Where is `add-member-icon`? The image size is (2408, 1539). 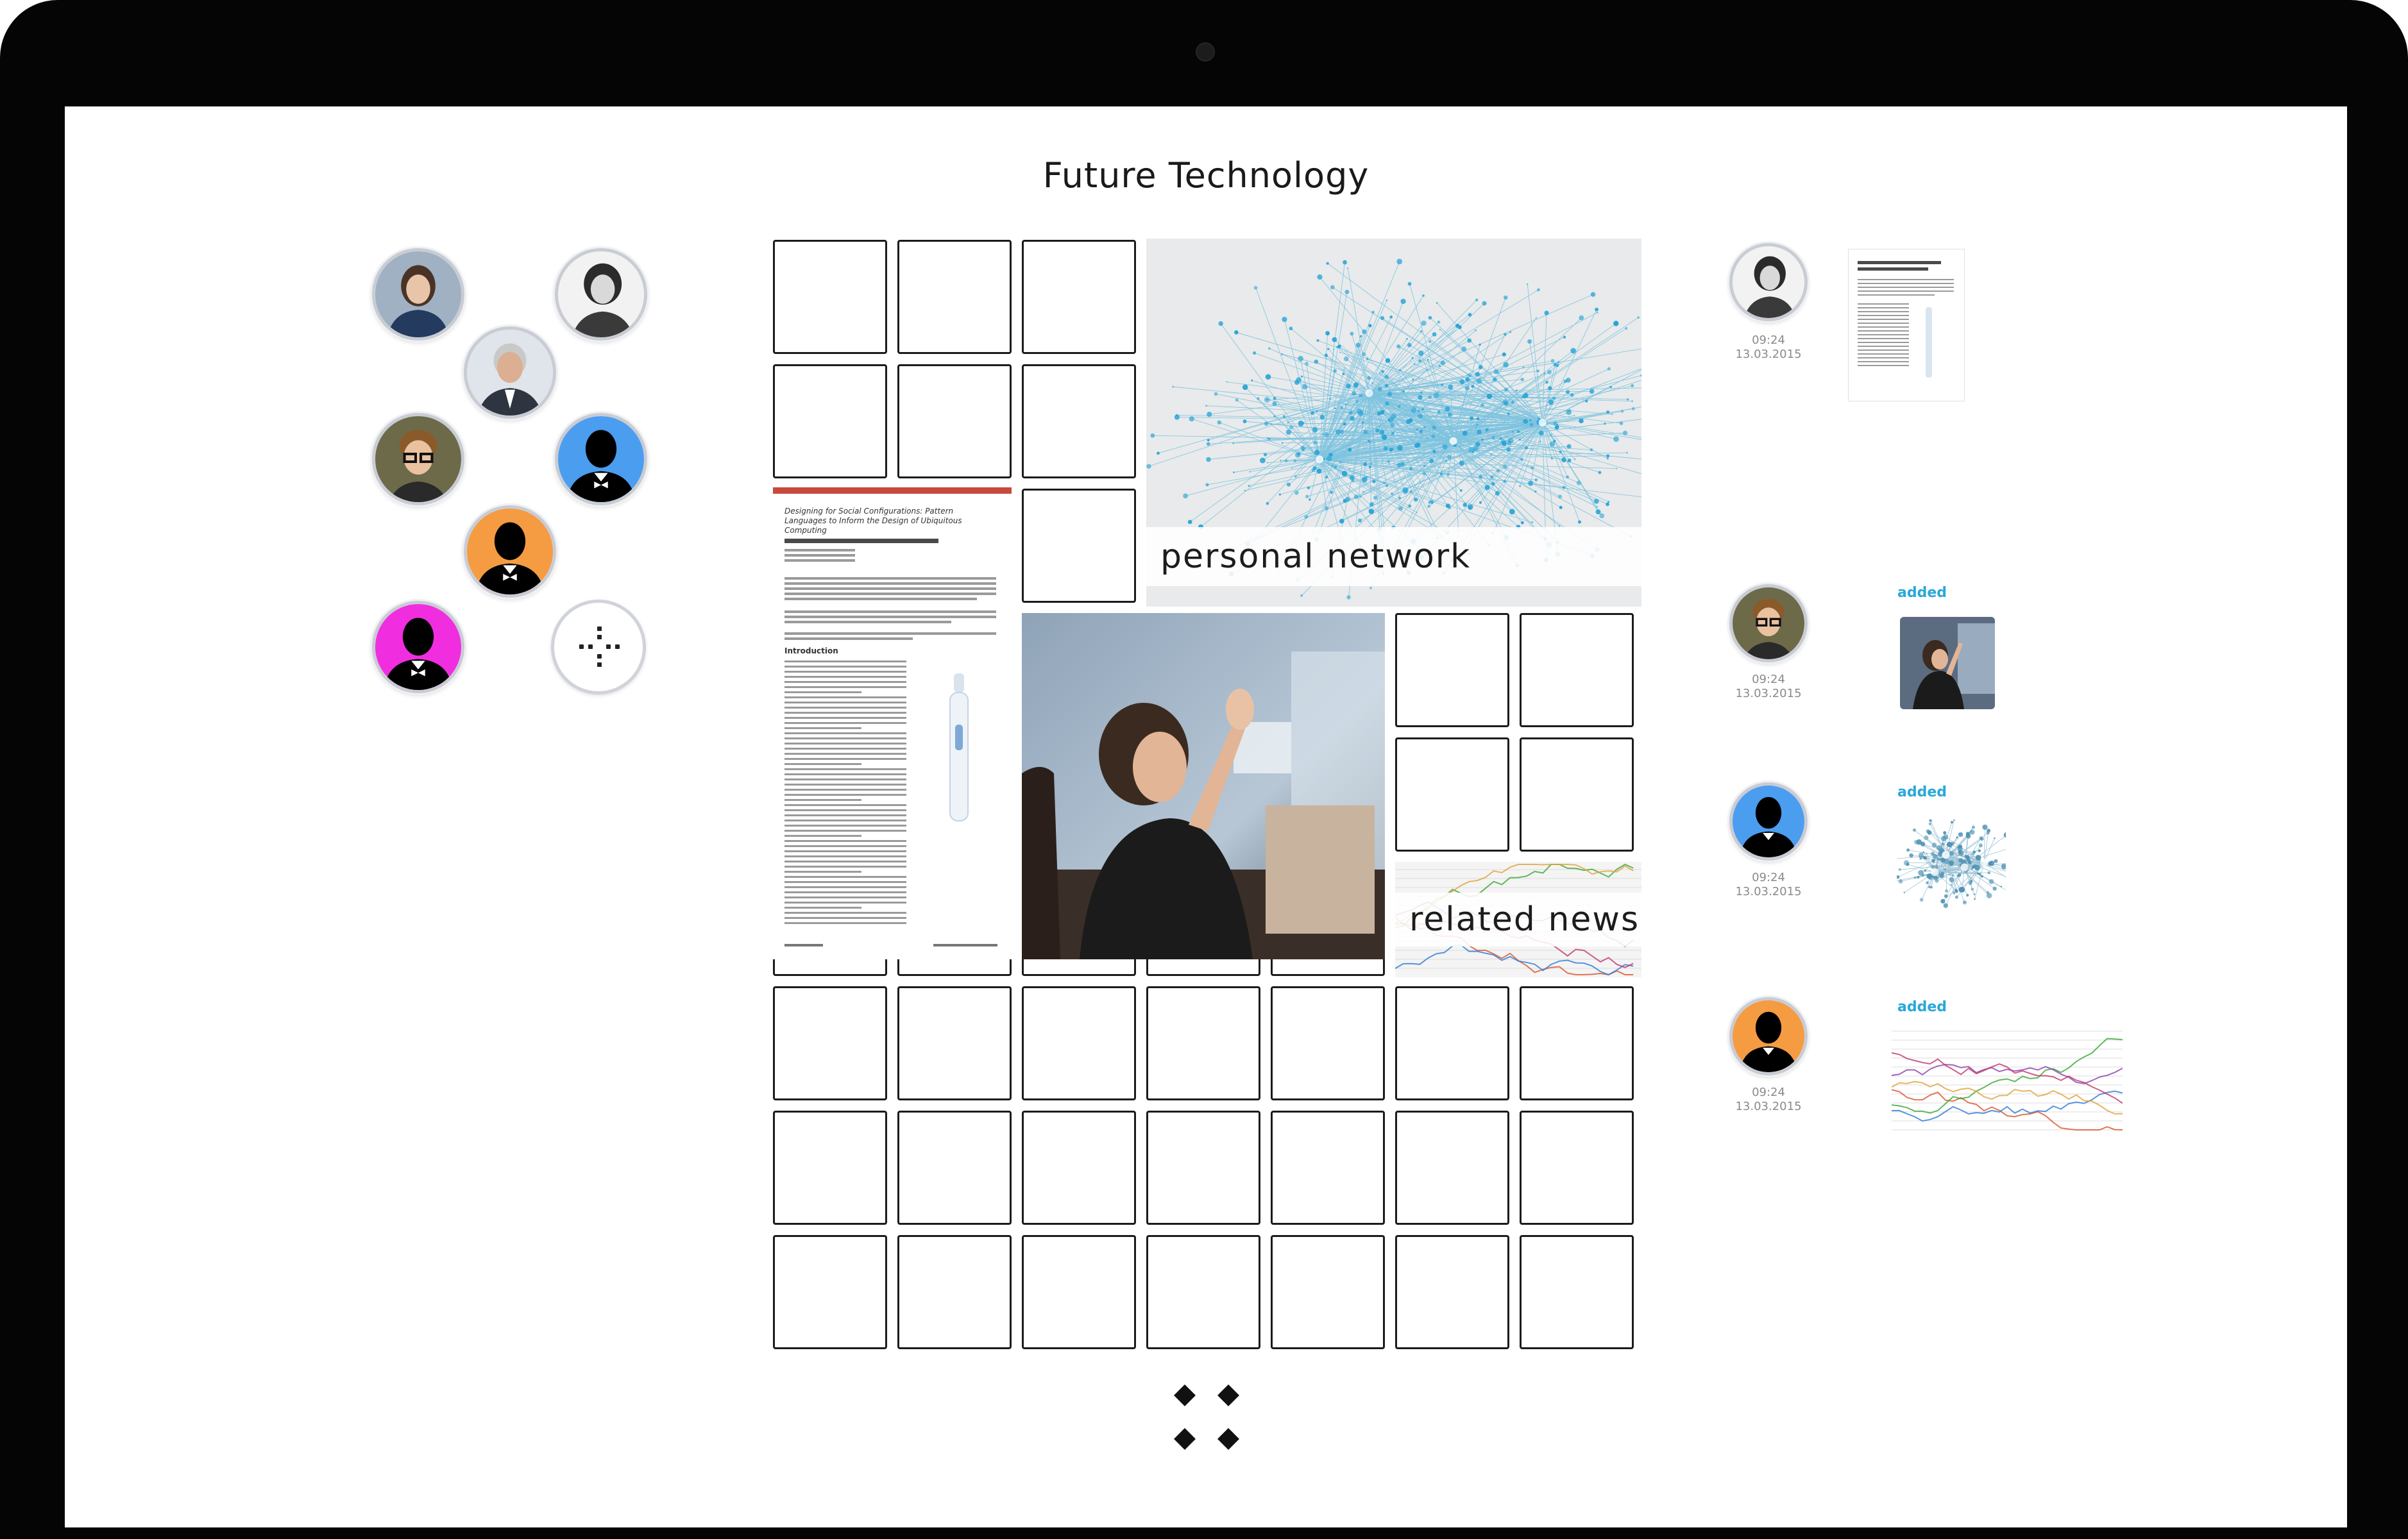 add-member-icon is located at coordinates (598, 647).